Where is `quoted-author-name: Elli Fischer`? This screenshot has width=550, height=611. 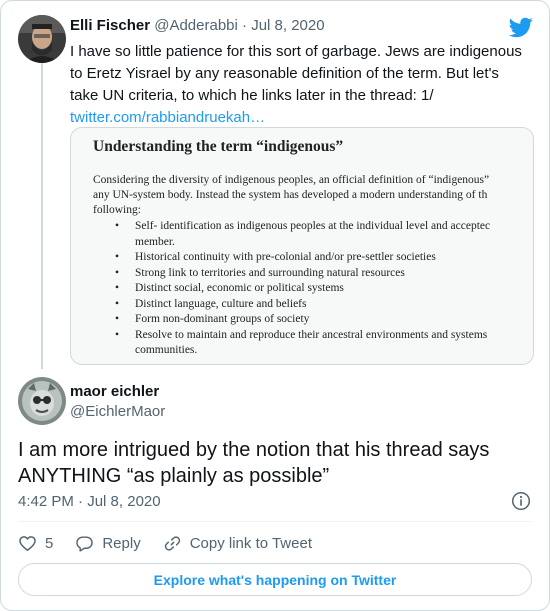
quoted-author-name: Elli Fischer is located at coordinates (110, 25).